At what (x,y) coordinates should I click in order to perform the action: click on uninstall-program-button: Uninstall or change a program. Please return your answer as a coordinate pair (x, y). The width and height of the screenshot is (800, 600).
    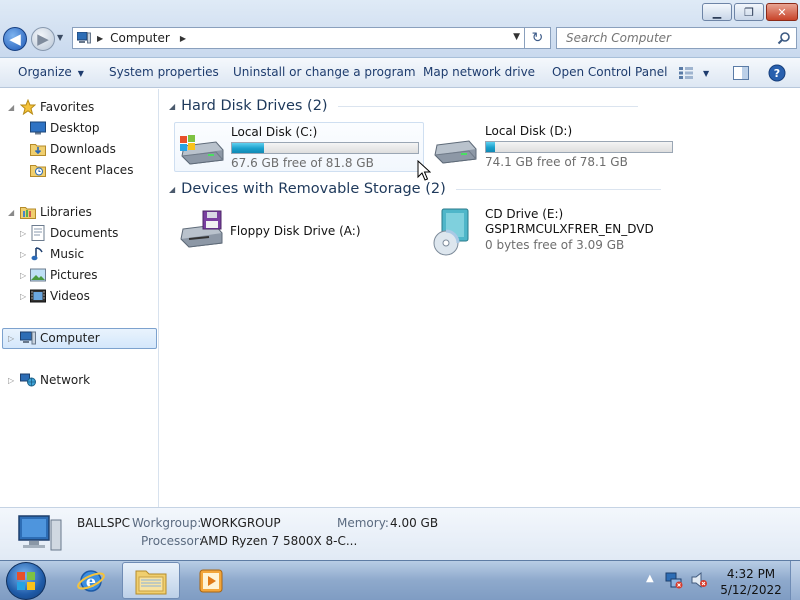
    Looking at the image, I should click on (324, 72).